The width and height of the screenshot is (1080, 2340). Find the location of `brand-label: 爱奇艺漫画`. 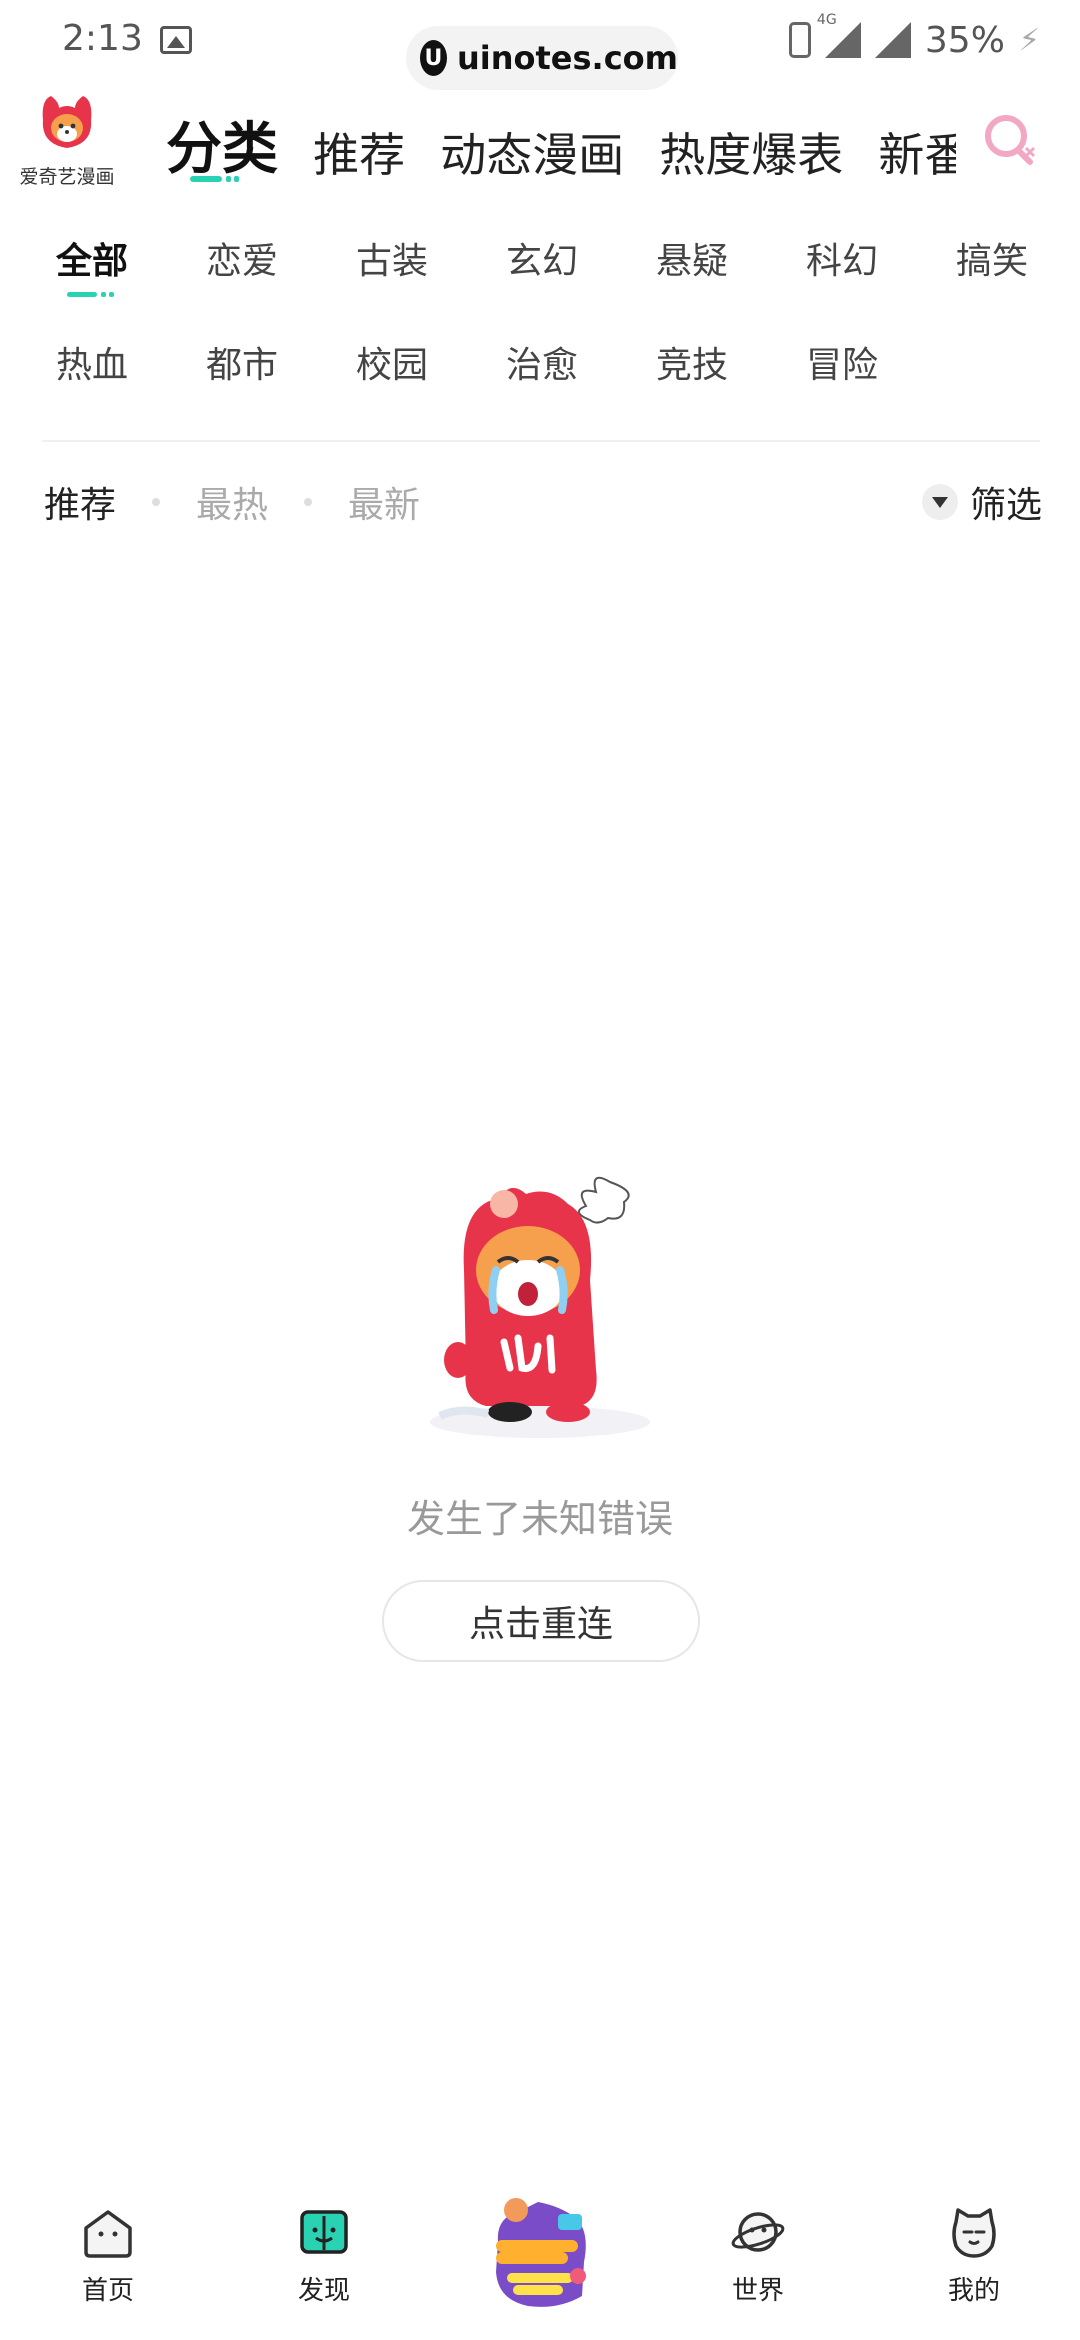

brand-label: 爱奇艺漫画 is located at coordinates (67, 177).